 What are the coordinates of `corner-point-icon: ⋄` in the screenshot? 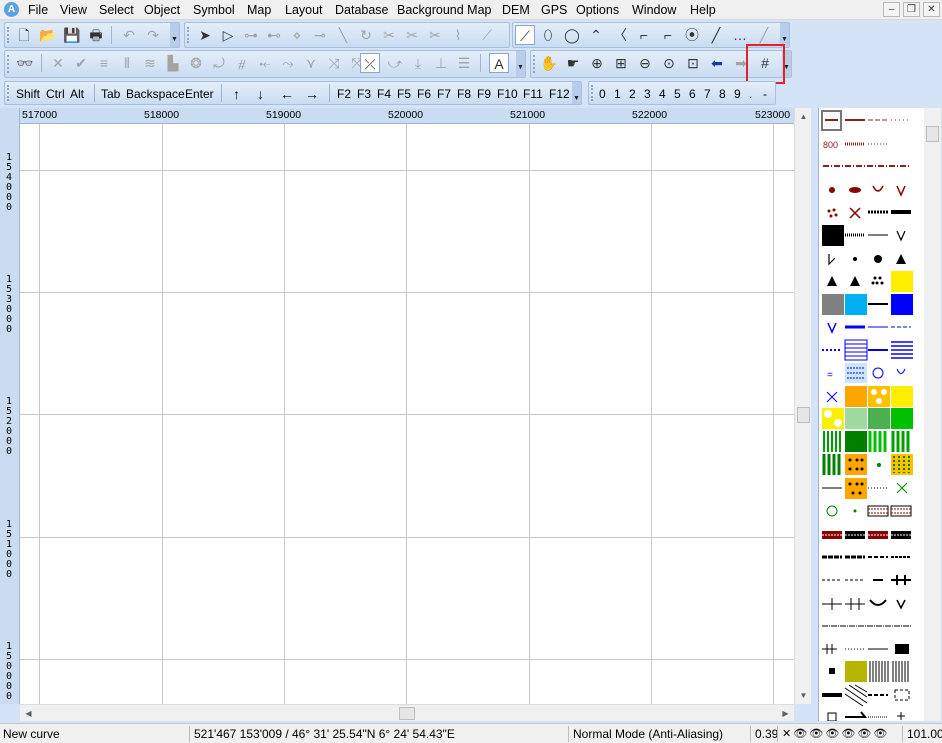 It's located at (297, 35).